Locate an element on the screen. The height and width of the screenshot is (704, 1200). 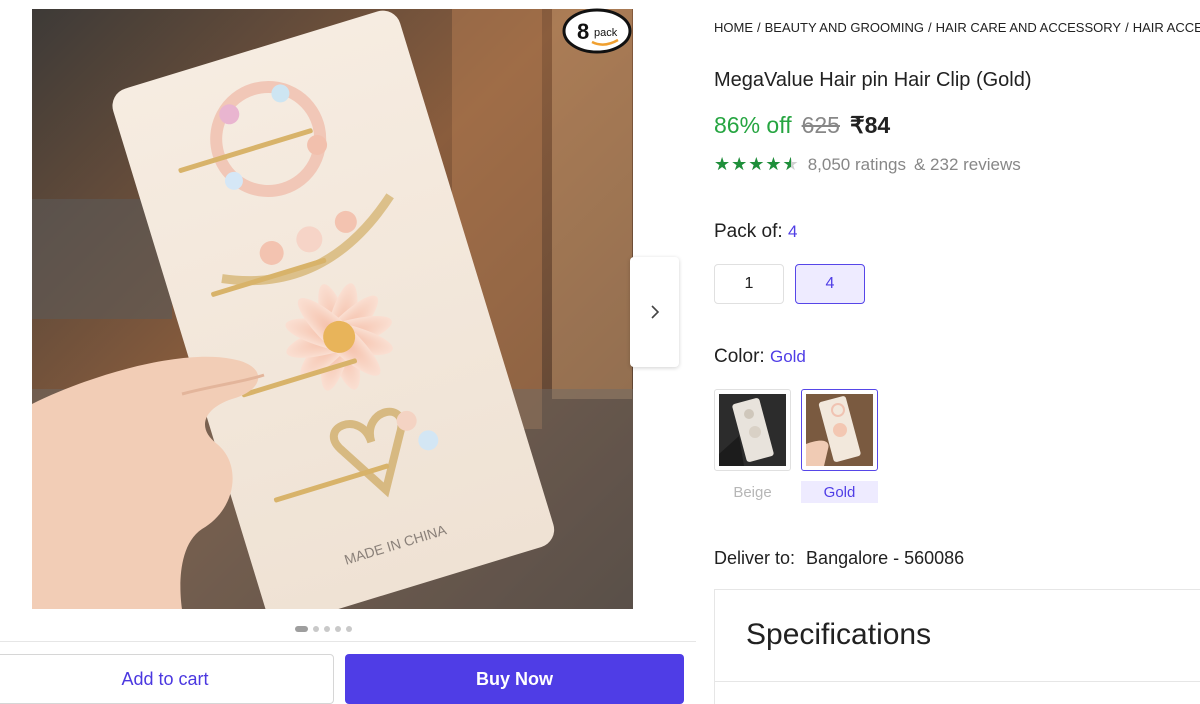
color-swatch-gold: Gold is located at coordinates (839, 446).